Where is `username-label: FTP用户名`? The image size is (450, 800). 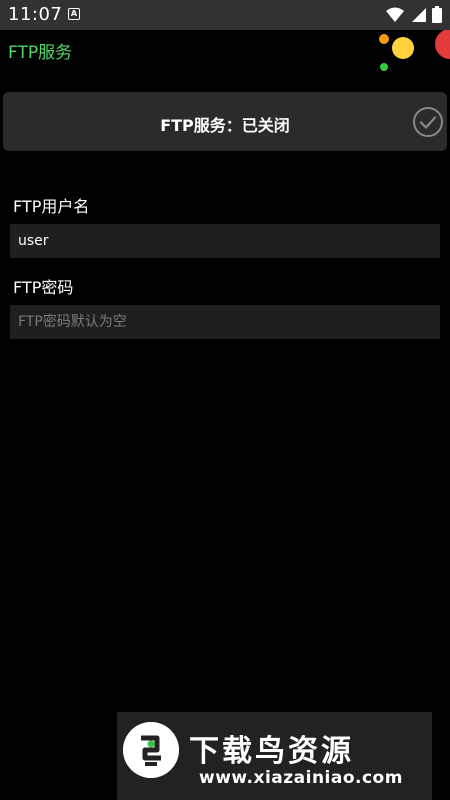
username-label: FTP用户名 is located at coordinates (51, 206).